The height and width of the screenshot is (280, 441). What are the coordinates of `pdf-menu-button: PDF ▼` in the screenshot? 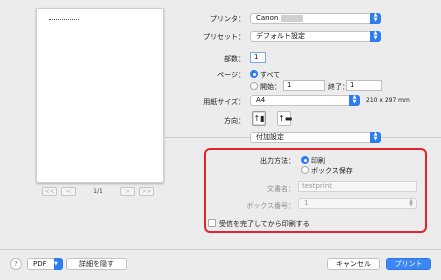 It's located at (45, 264).